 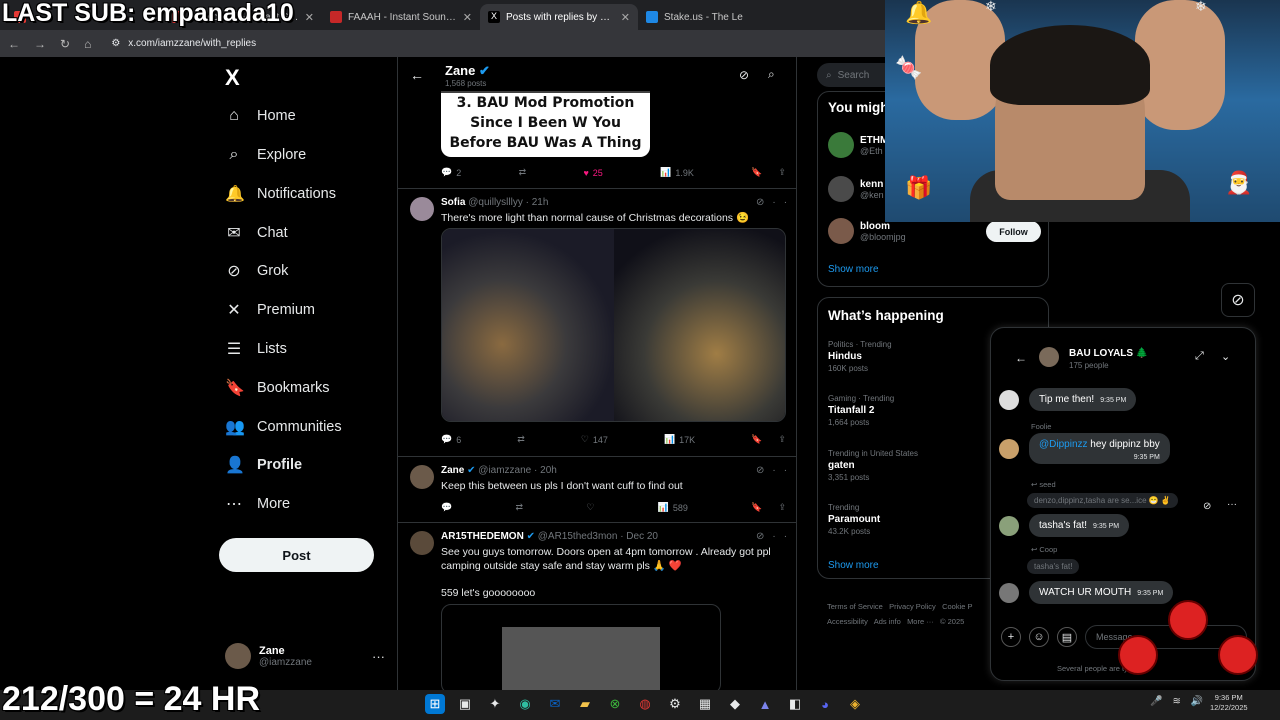 I want to click on copilot-icon: ✦, so click(x=495, y=704).